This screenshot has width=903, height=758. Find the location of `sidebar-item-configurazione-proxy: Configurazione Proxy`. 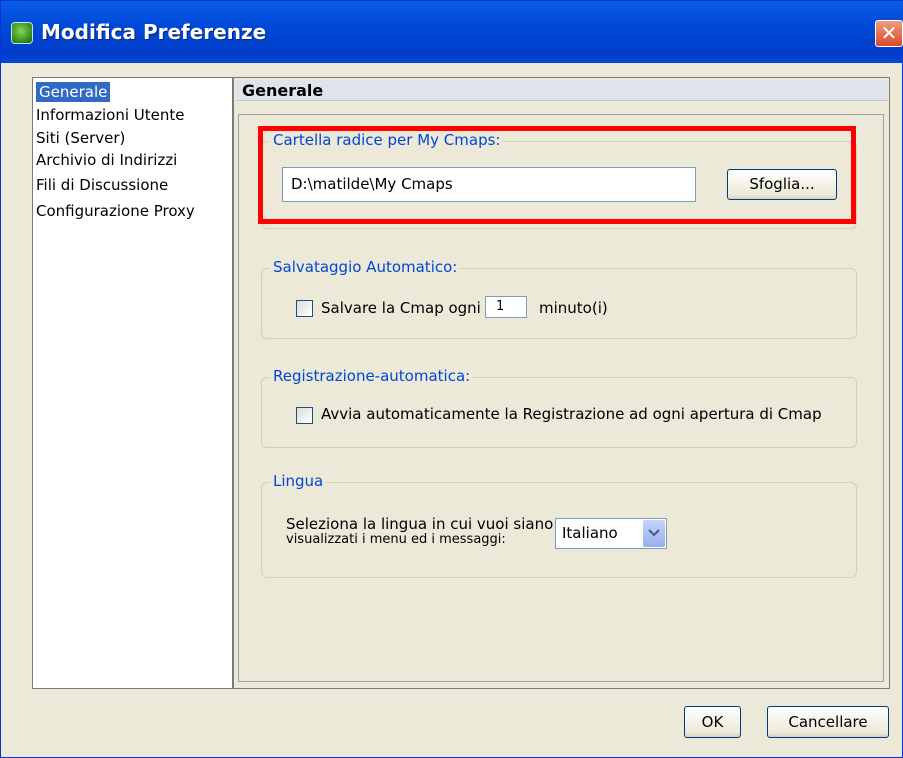

sidebar-item-configurazione-proxy: Configurazione Proxy is located at coordinates (115, 211).